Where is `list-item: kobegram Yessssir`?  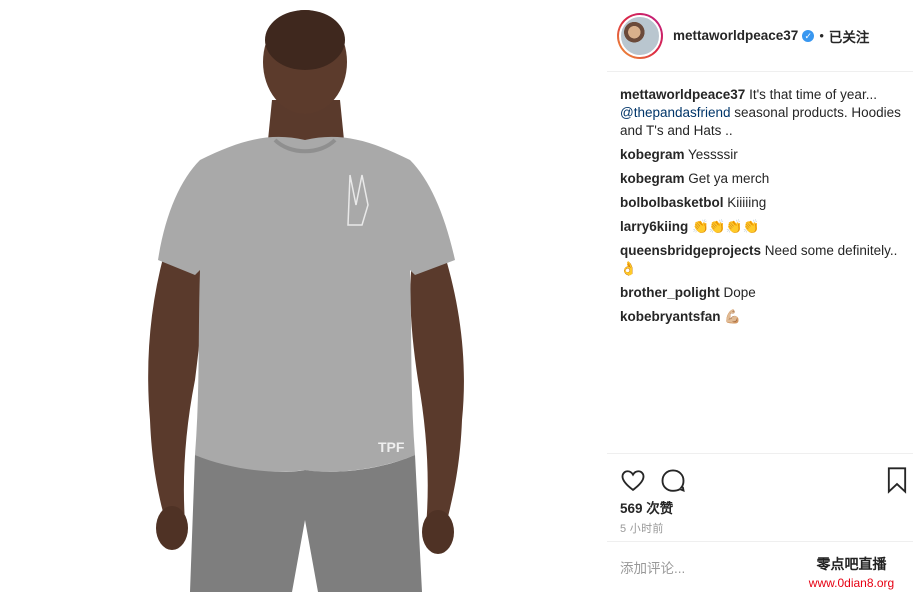
list-item: kobegram Yessssir is located at coordinates (765, 155).